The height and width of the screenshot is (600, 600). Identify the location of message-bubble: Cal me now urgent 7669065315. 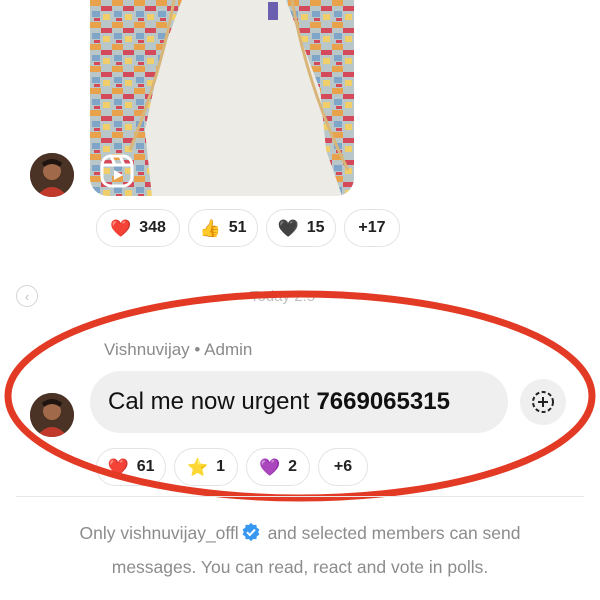
(299, 402).